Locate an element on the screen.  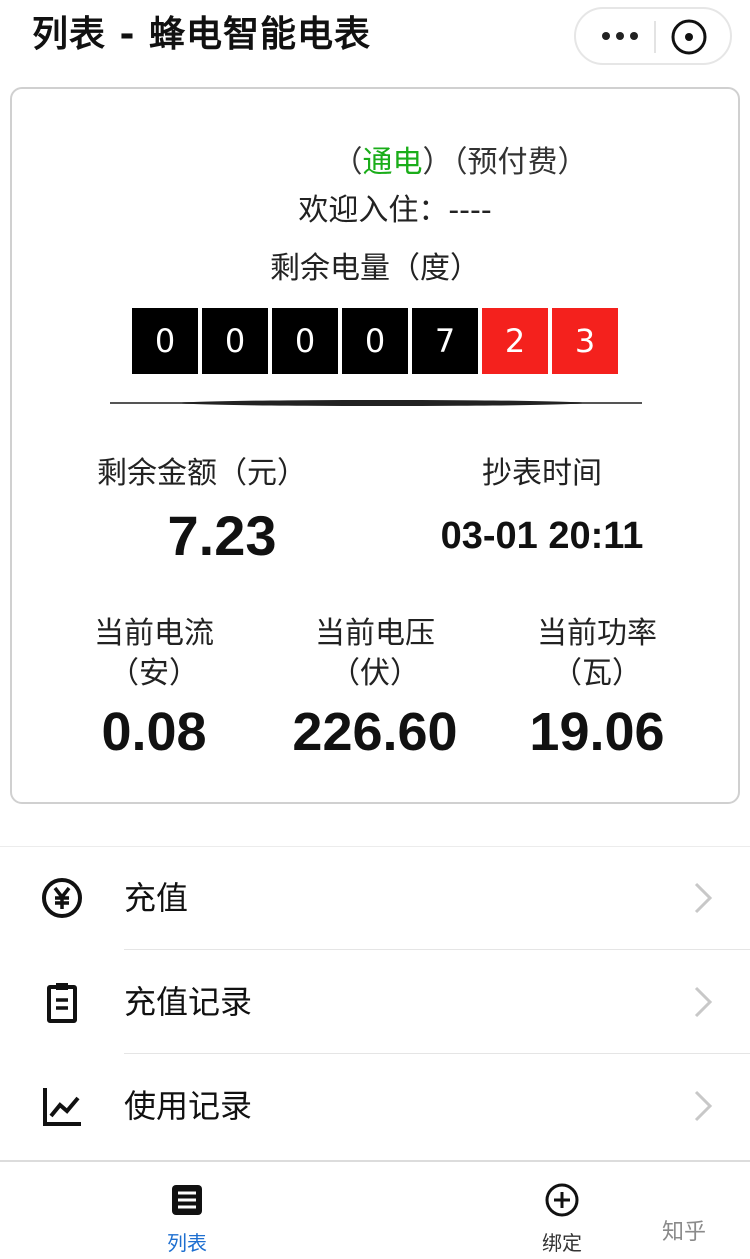
yen-circle-icon is located at coordinates (62, 898).